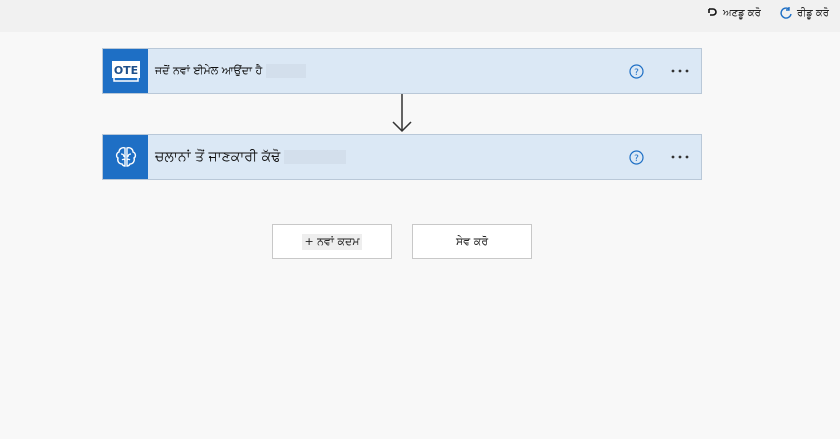 The width and height of the screenshot is (840, 439). What do you see at coordinates (402, 113) in the screenshot?
I see `arrow-down-icon` at bounding box center [402, 113].